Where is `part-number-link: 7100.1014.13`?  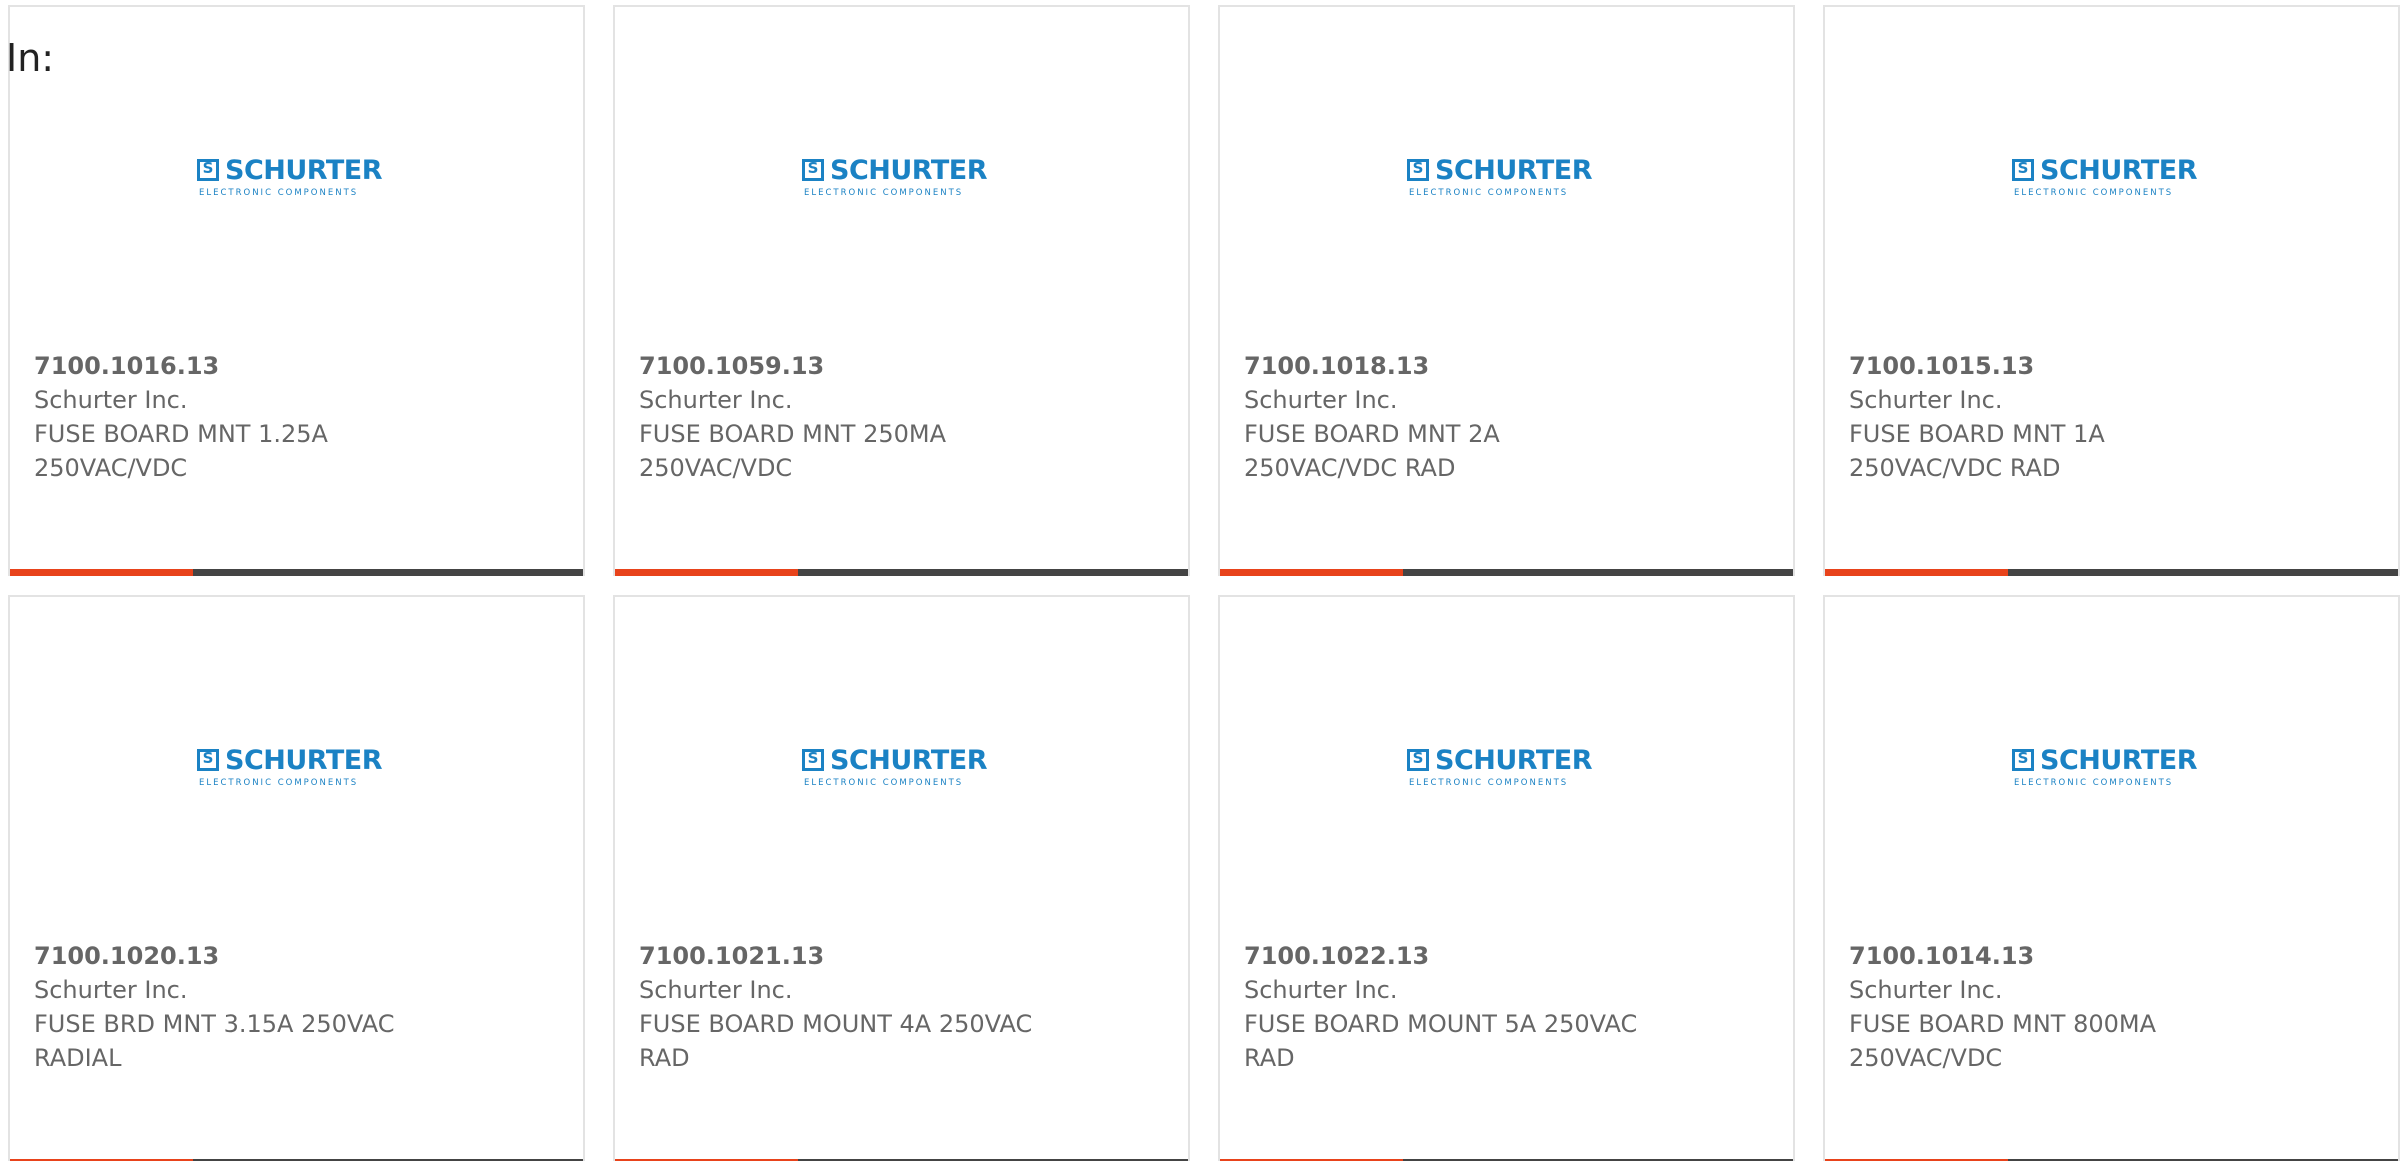
part-number-link: 7100.1014.13 is located at coordinates (2109, 956).